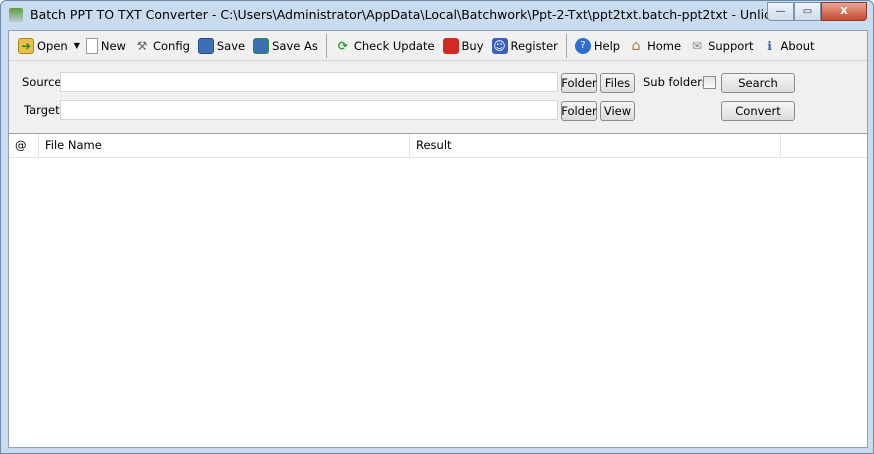 This screenshot has width=874, height=454. I want to click on new-button: New, so click(106, 46).